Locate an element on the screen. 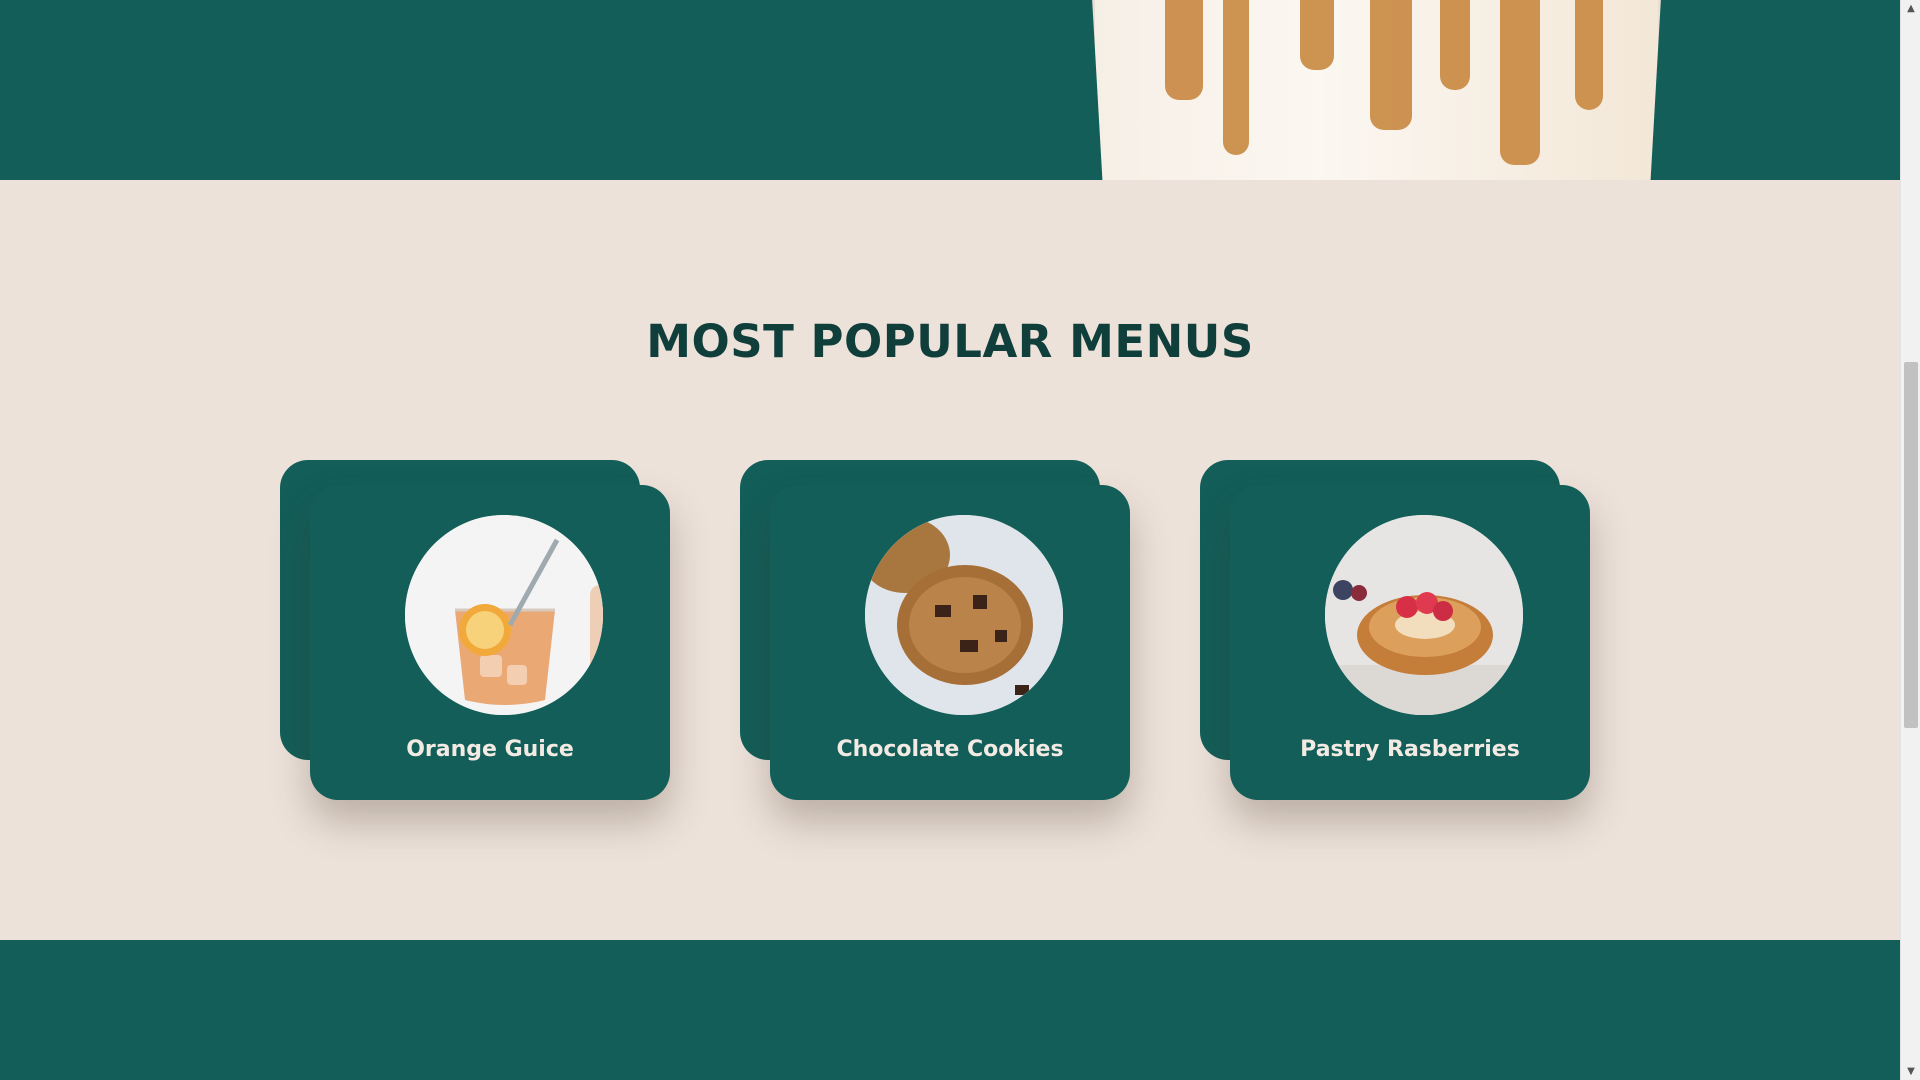 The width and height of the screenshot is (1920, 1080). menu-card-orange-guice: Orange Guice is located at coordinates (475, 630).